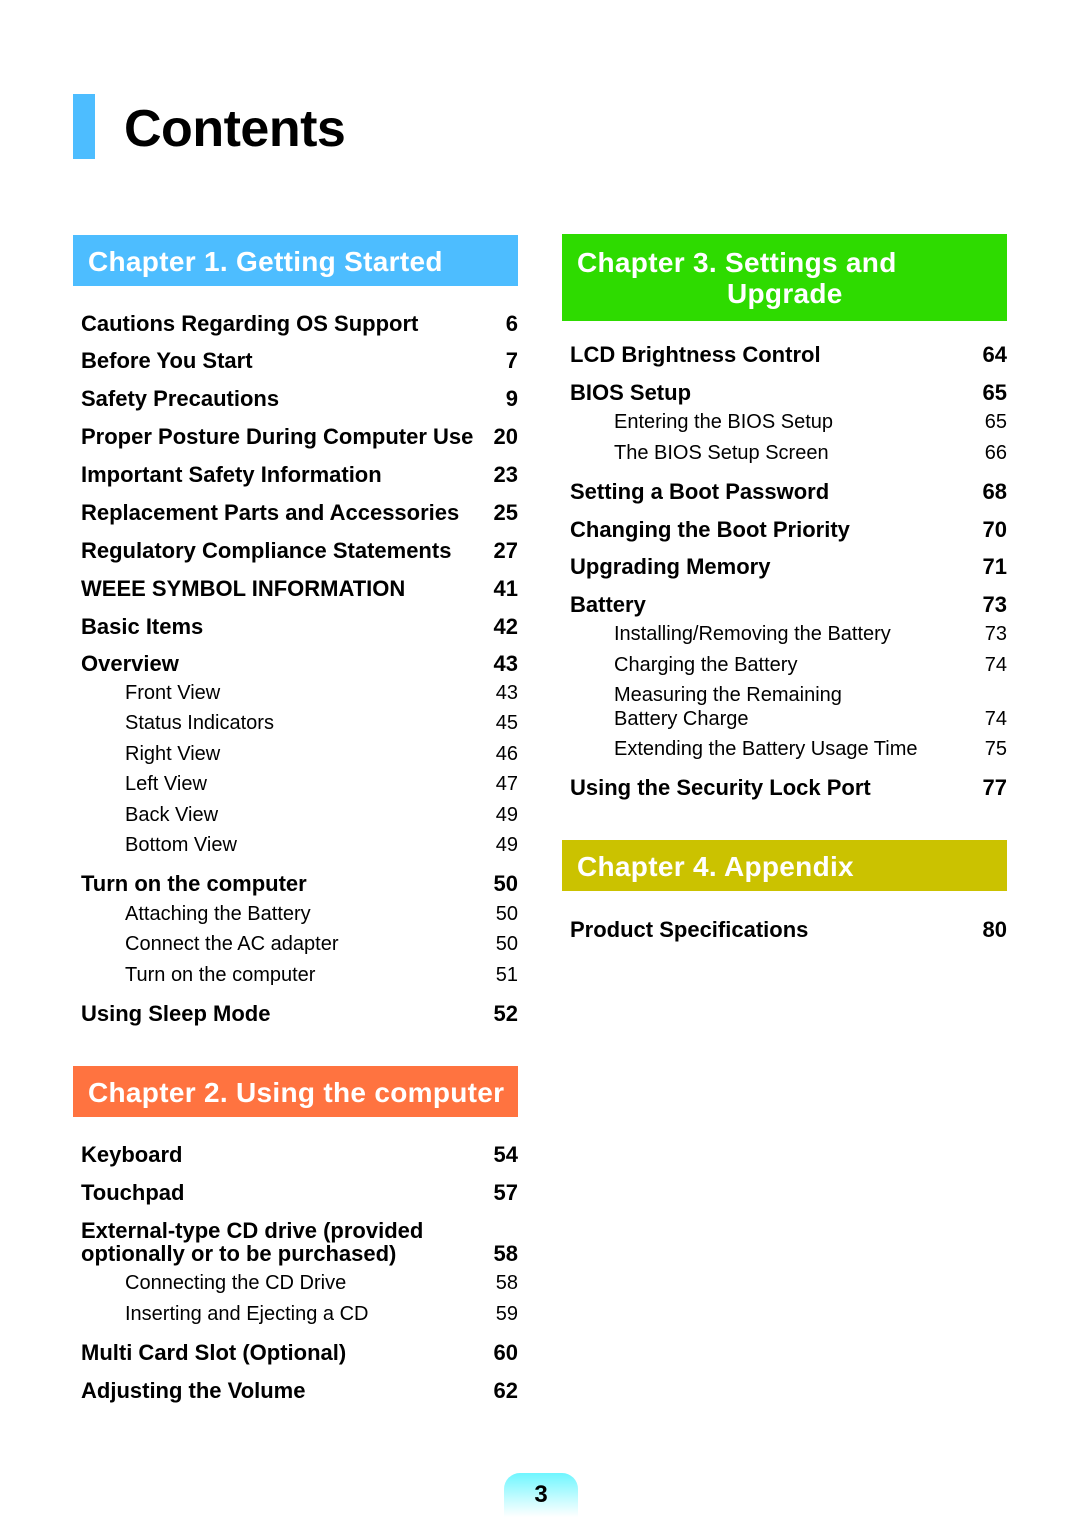  What do you see at coordinates (506, 975) in the screenshot?
I see `toc-entry-page: 51` at bounding box center [506, 975].